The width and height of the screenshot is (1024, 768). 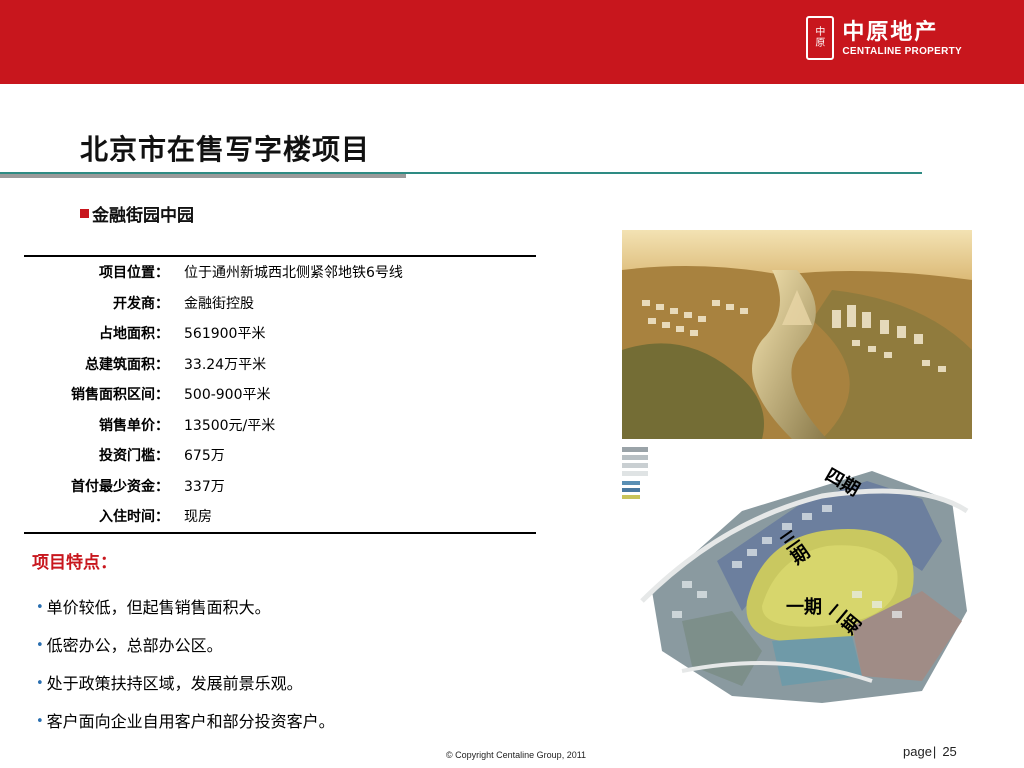 What do you see at coordinates (280, 455) in the screenshot?
I see `table-row: 投资门槛： 675万` at bounding box center [280, 455].